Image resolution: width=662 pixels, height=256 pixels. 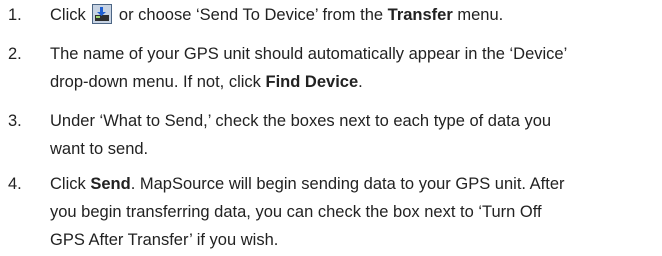 What do you see at coordinates (15, 184) in the screenshot?
I see `step-number: 4.` at bounding box center [15, 184].